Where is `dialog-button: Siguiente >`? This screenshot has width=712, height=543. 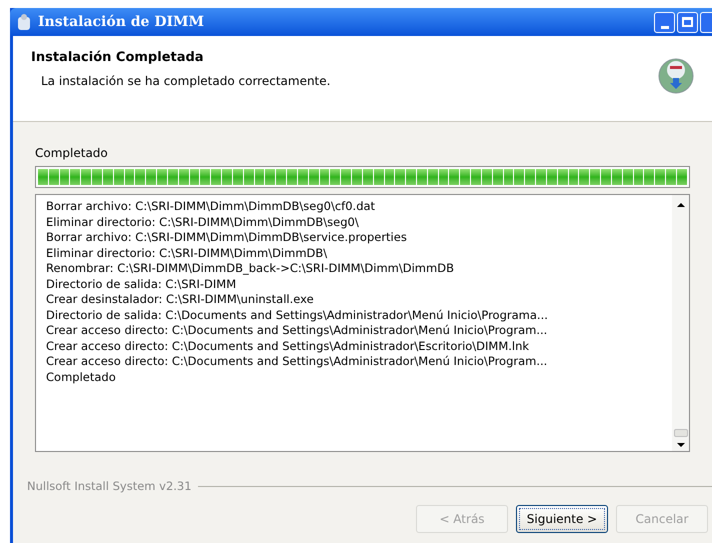 dialog-button: Siguiente > is located at coordinates (562, 519).